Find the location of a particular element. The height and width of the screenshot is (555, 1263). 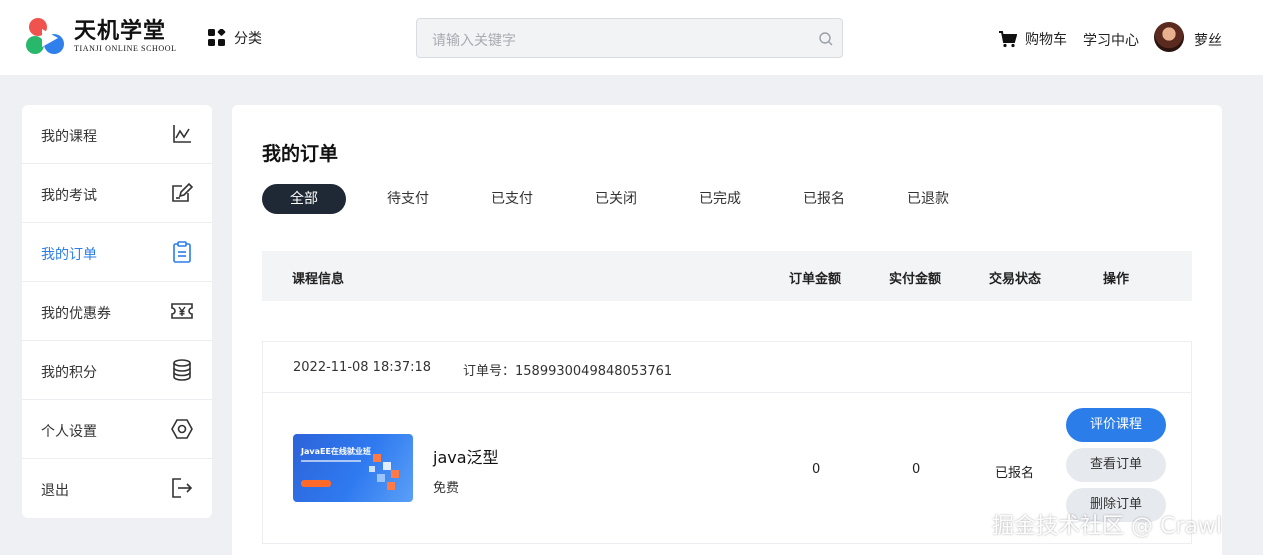

tab-enrolled: 已报名 is located at coordinates (824, 199).